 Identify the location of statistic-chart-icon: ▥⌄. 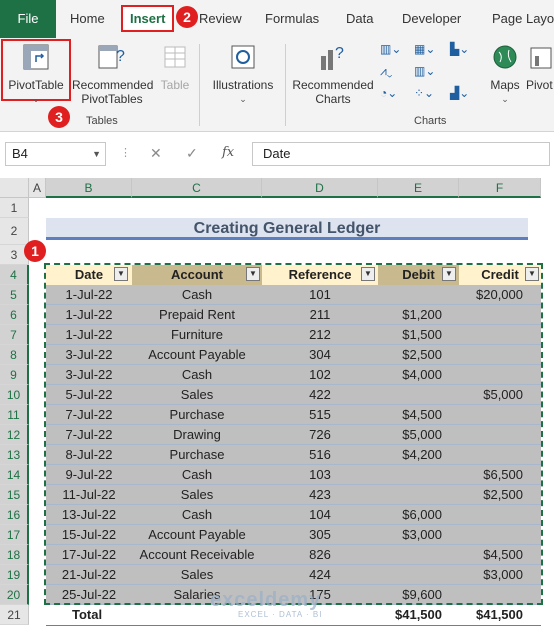
(424, 71).